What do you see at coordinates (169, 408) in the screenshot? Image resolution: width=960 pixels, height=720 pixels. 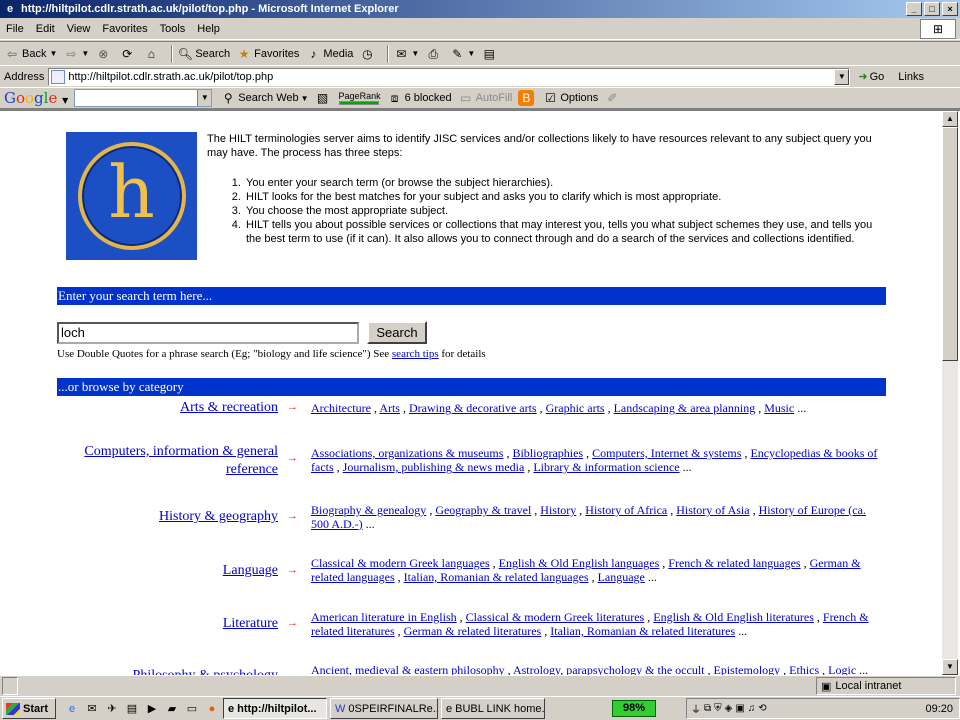 I see `category-link: Arts & recreation` at bounding box center [169, 408].